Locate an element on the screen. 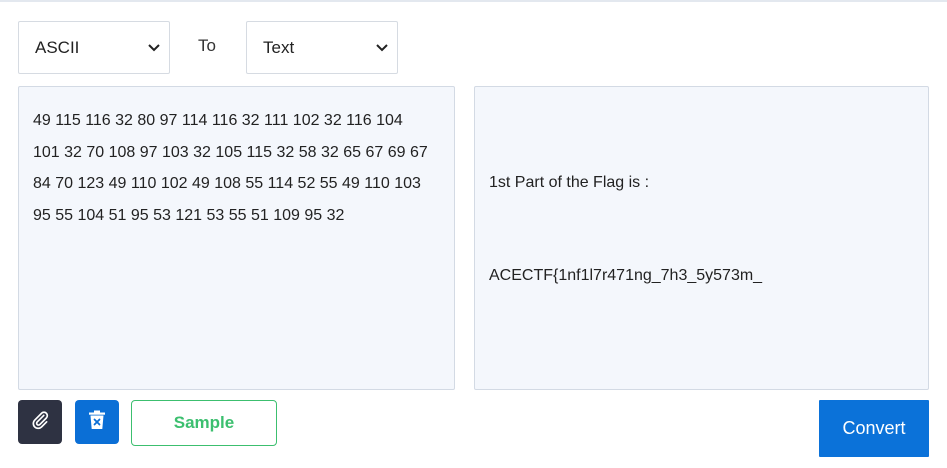  convert-button: Convert is located at coordinates (874, 428).